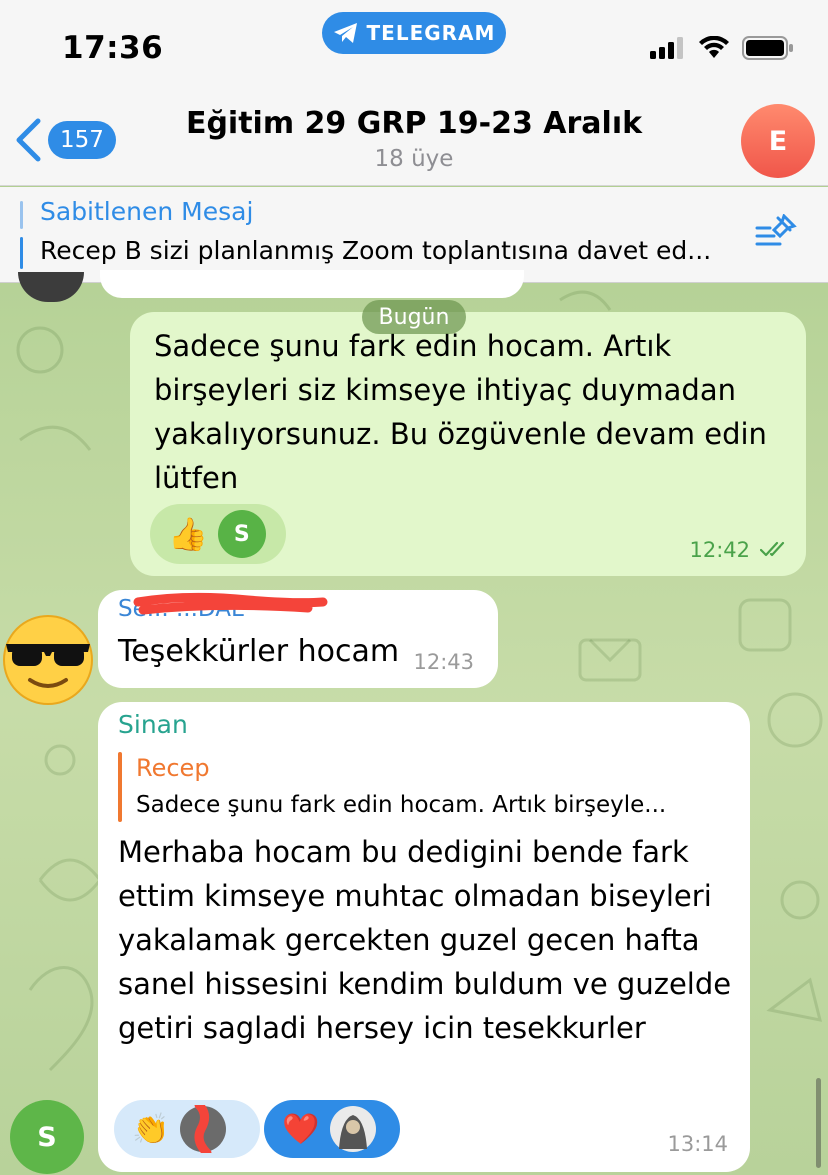 The image size is (828, 1175). I want to click on battery-icon, so click(767, 48).